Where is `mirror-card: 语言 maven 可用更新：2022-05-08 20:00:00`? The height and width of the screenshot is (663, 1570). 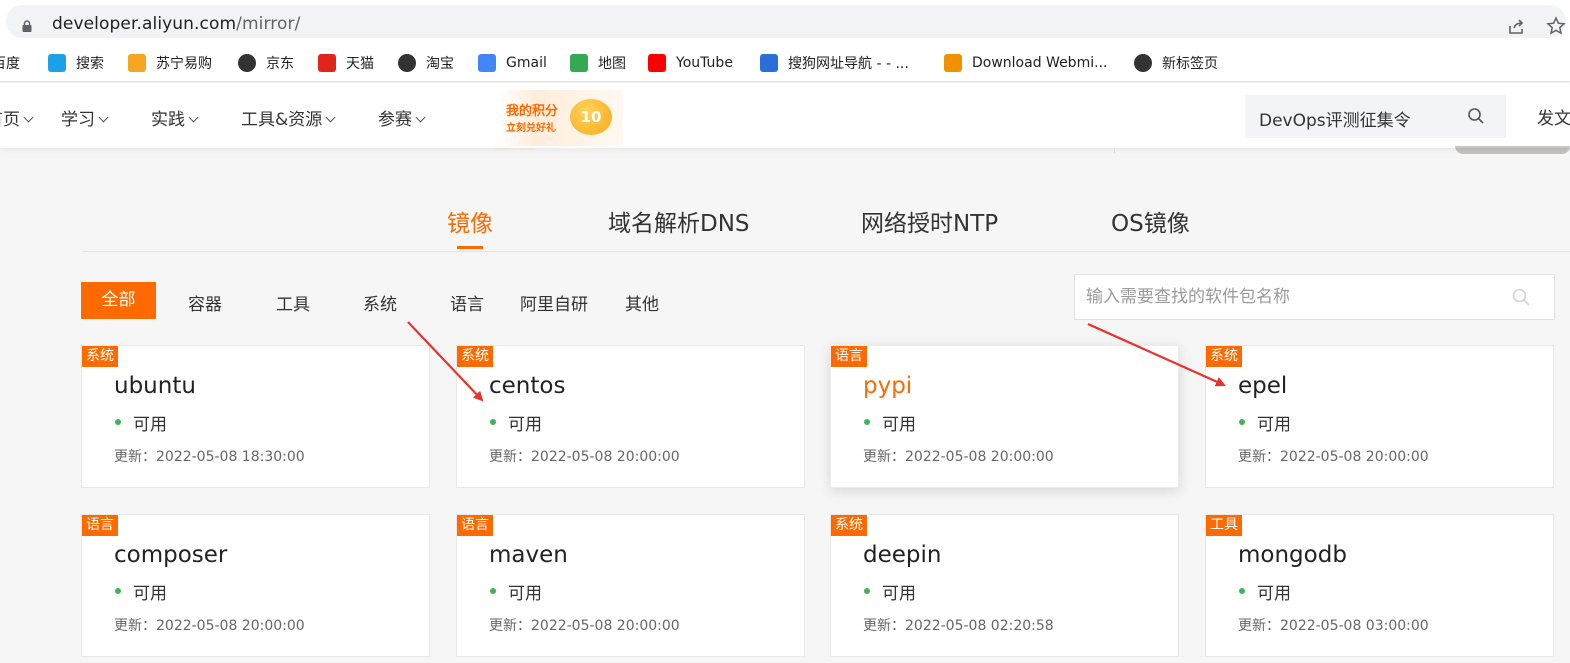
mirror-card: 语言 maven 可用更新：2022-05-08 20:00:00 is located at coordinates (630, 585).